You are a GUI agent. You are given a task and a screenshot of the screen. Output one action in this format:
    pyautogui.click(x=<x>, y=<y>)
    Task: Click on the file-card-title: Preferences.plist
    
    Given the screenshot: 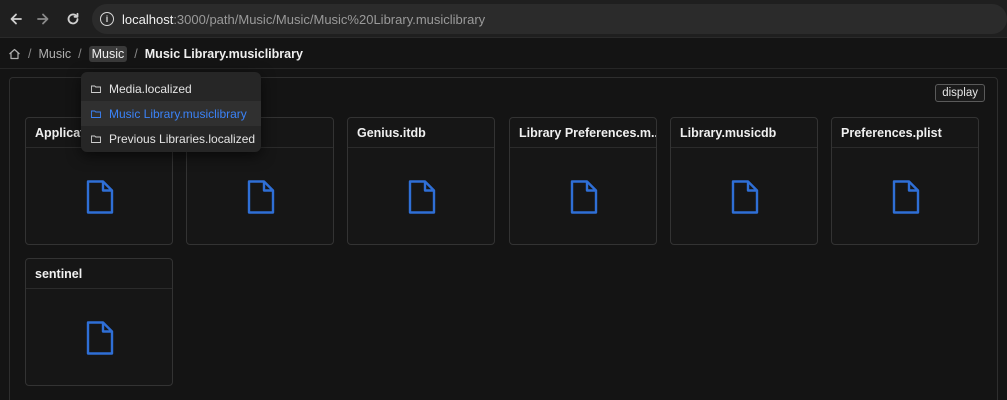 What is the action you would take?
    pyautogui.click(x=905, y=133)
    